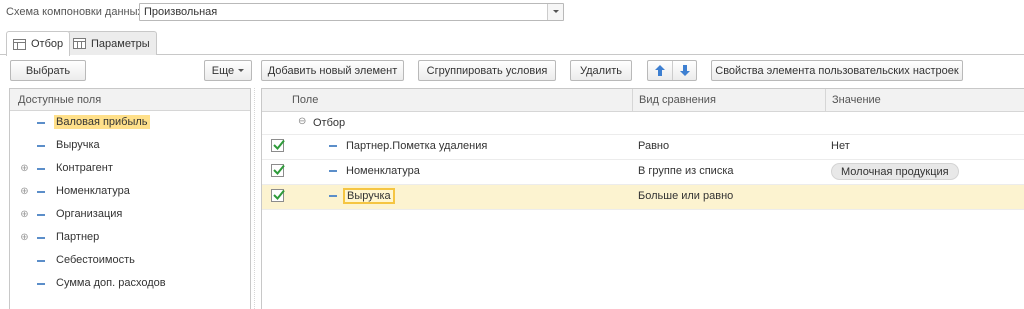  What do you see at coordinates (78, 145) in the screenshot?
I see `available-field-label: Выручка` at bounding box center [78, 145].